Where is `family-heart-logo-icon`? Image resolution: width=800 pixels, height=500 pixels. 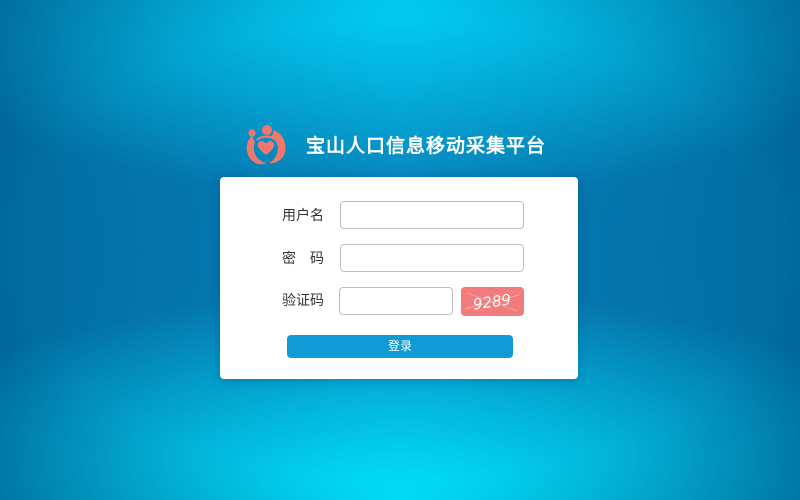 family-heart-logo-icon is located at coordinates (266, 145).